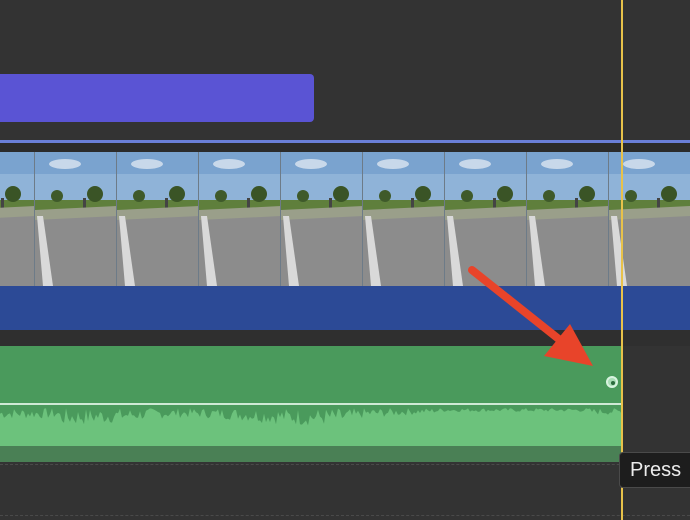 This screenshot has height=520, width=690. What do you see at coordinates (345, 308) in the screenshot?
I see `video-clip-bar` at bounding box center [345, 308].